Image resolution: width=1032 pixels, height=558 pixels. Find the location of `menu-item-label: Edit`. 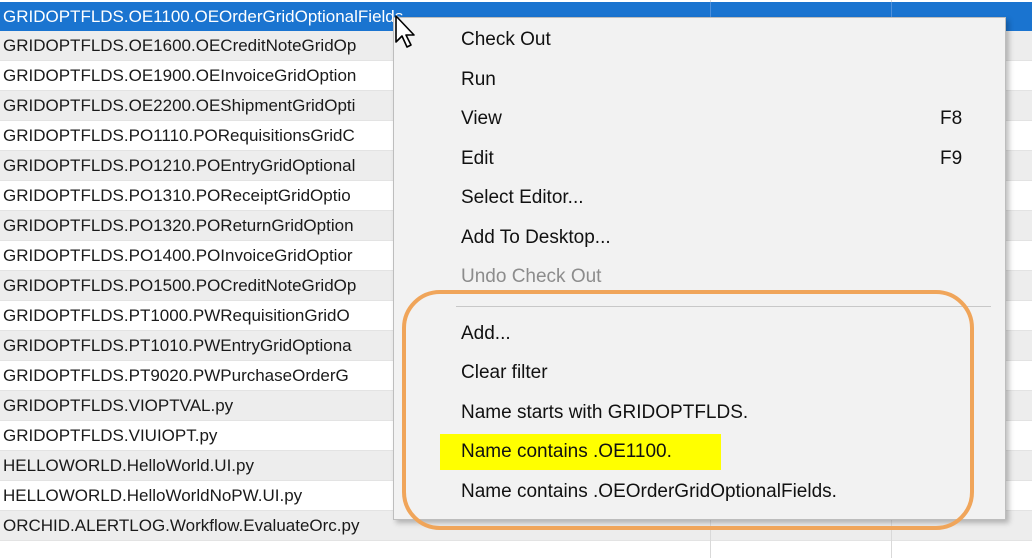

menu-item-label: Edit is located at coordinates (477, 158).